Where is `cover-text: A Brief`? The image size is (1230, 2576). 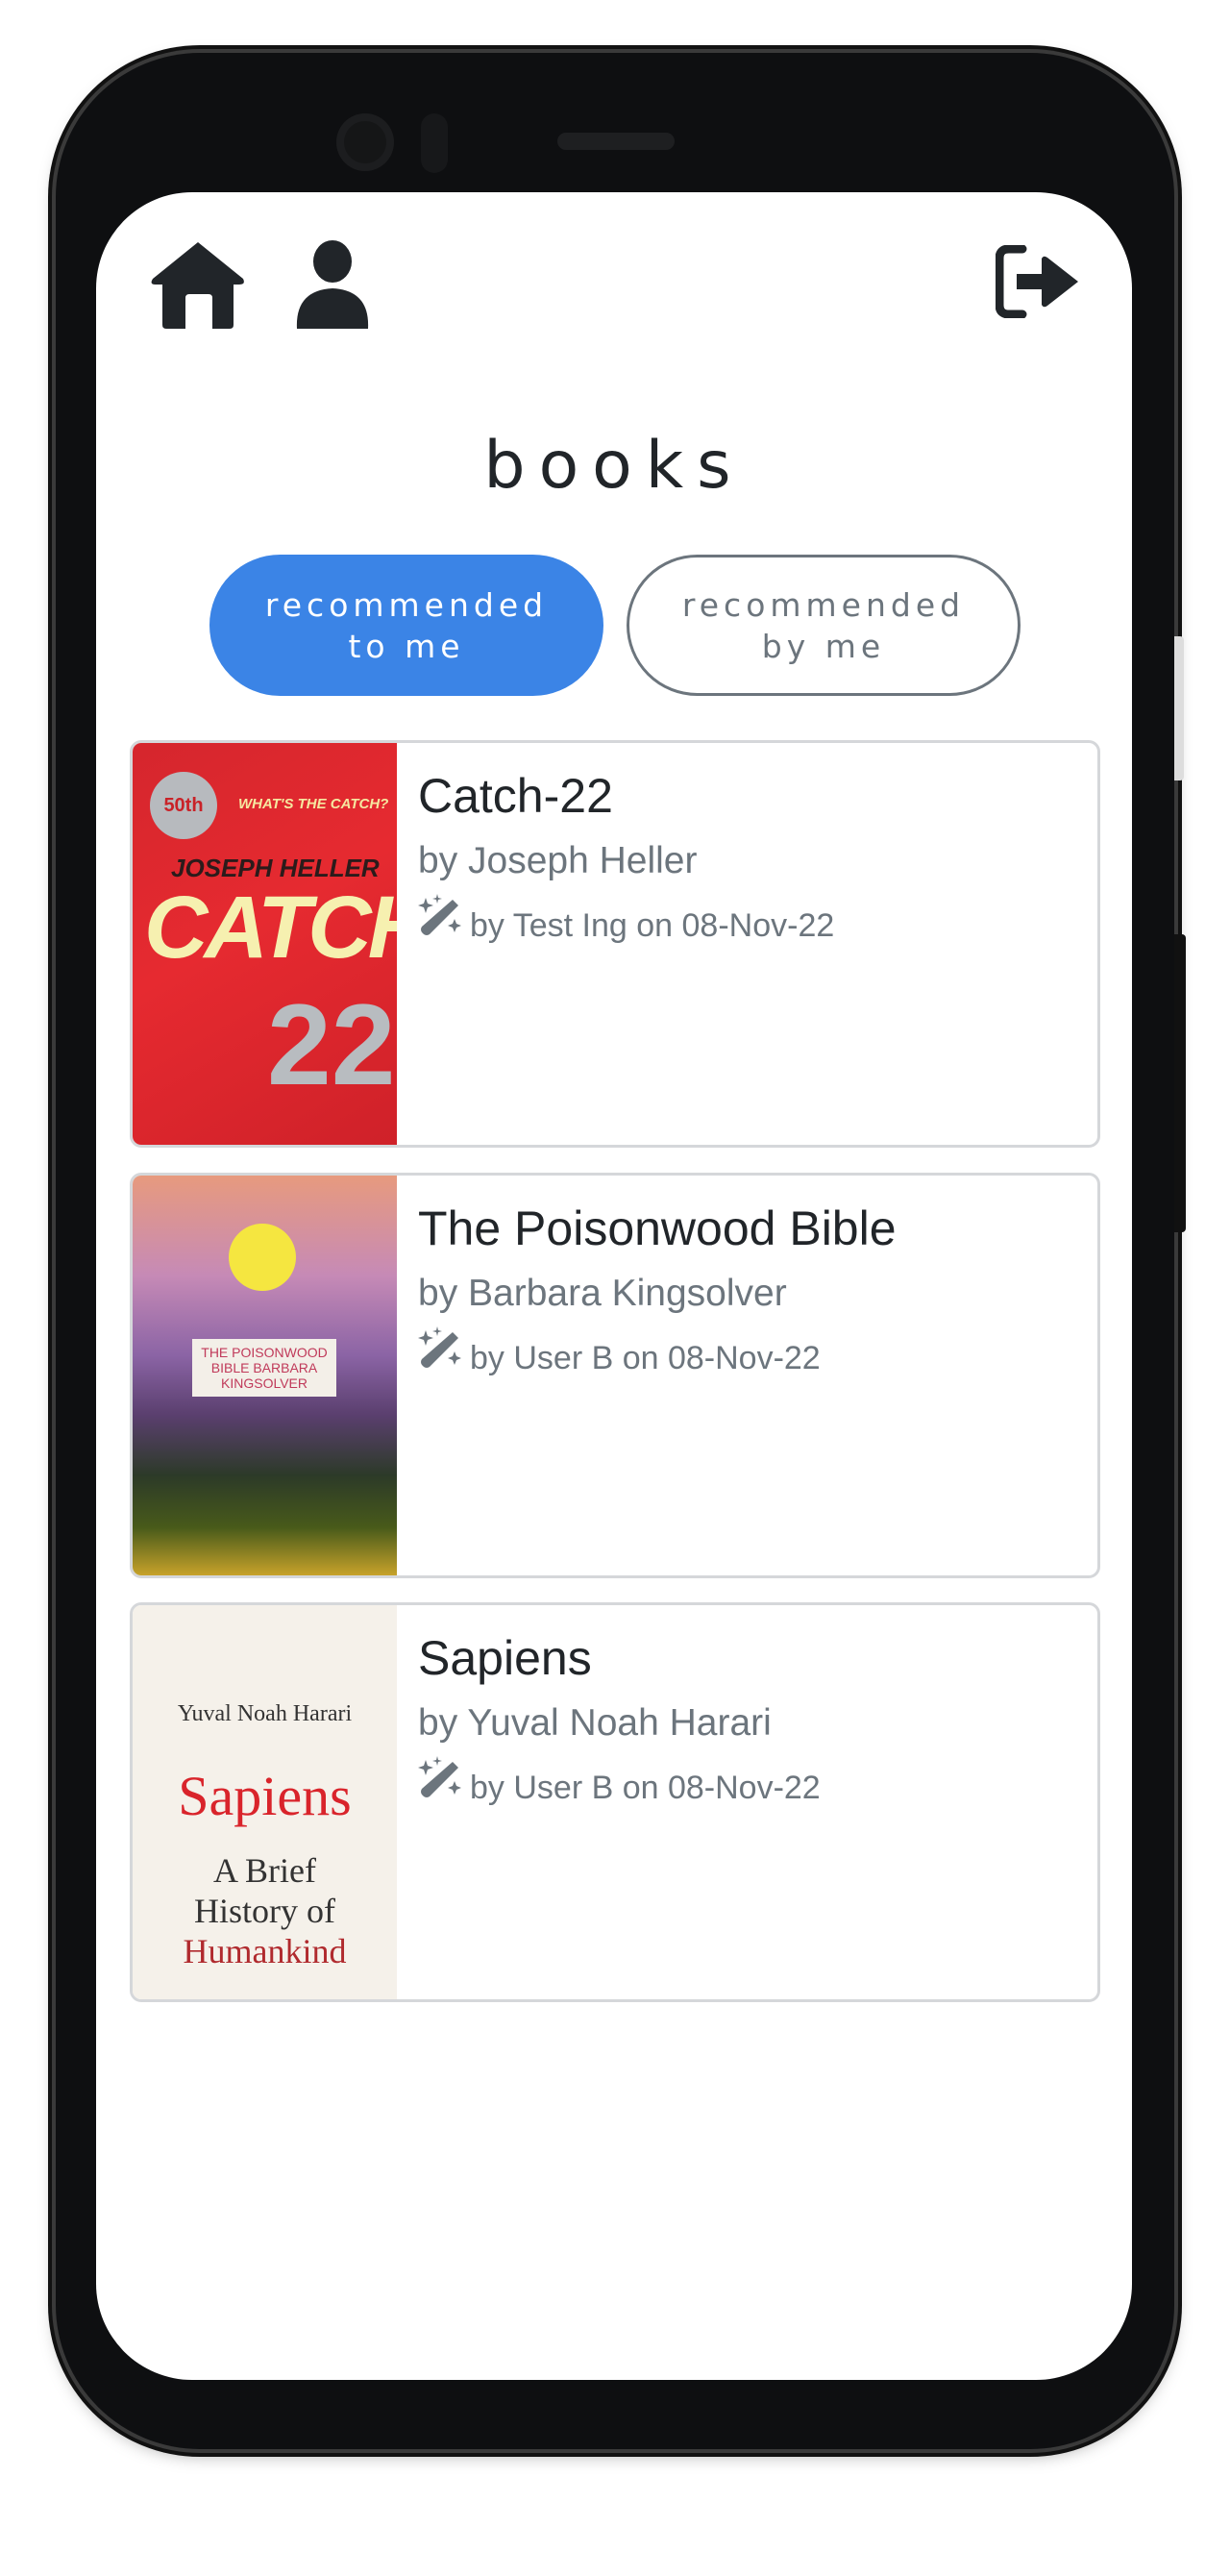
cover-text: A Brief is located at coordinates (265, 1871).